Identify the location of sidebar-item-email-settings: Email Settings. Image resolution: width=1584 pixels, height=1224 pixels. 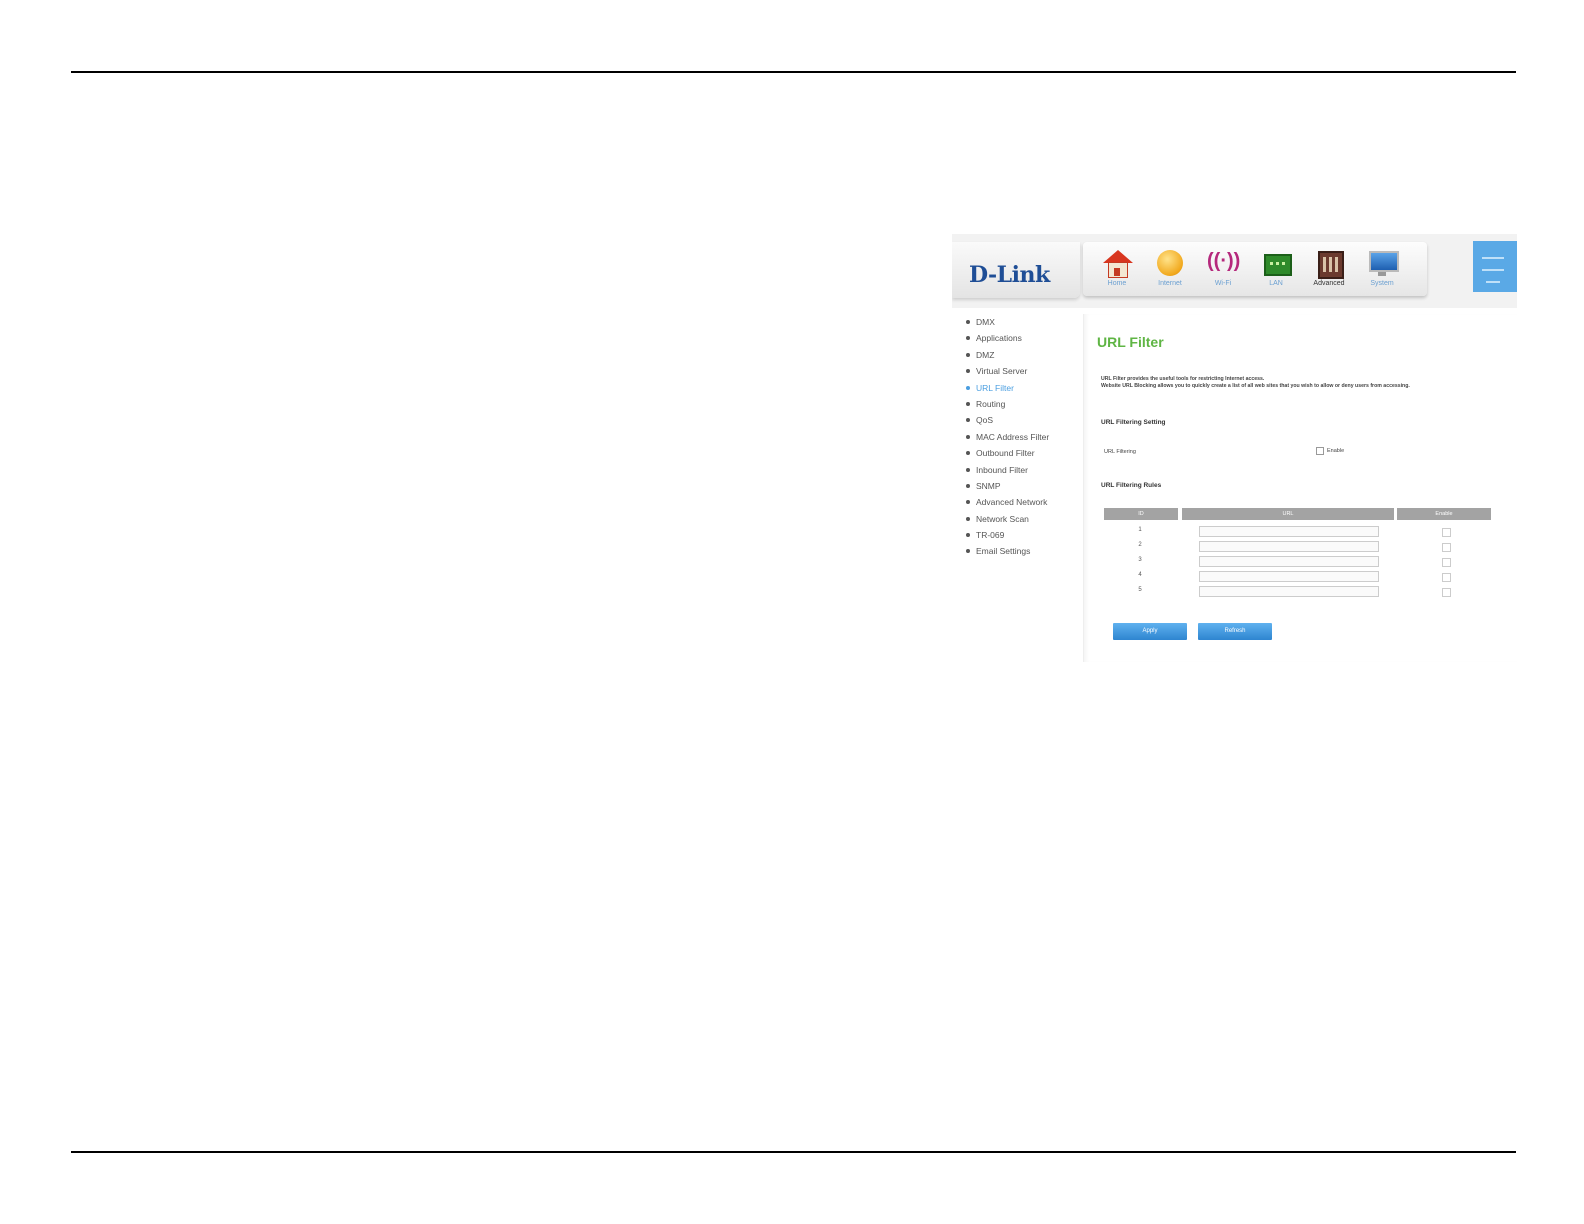
(1012, 551).